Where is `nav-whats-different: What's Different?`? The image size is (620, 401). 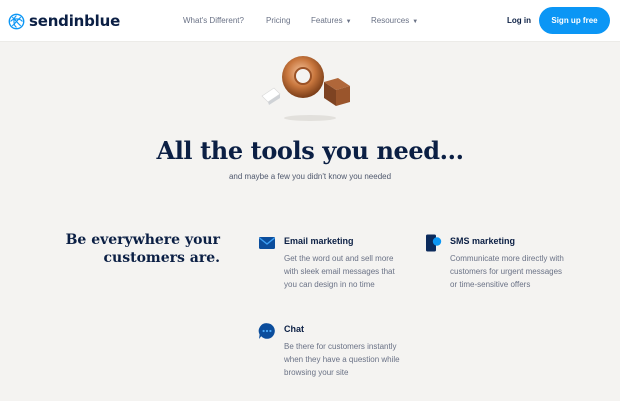 nav-whats-different: What's Different? is located at coordinates (213, 21).